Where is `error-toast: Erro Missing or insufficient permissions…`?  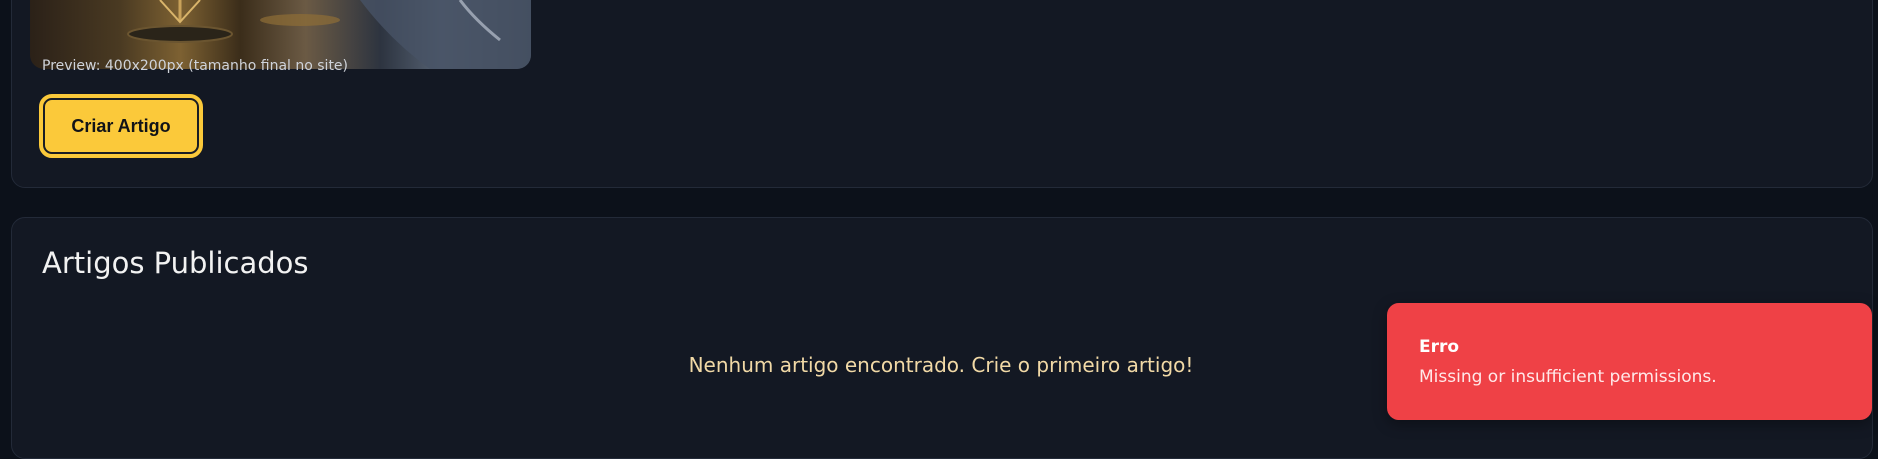 error-toast: Erro Missing or insufficient permissions… is located at coordinates (1629, 361).